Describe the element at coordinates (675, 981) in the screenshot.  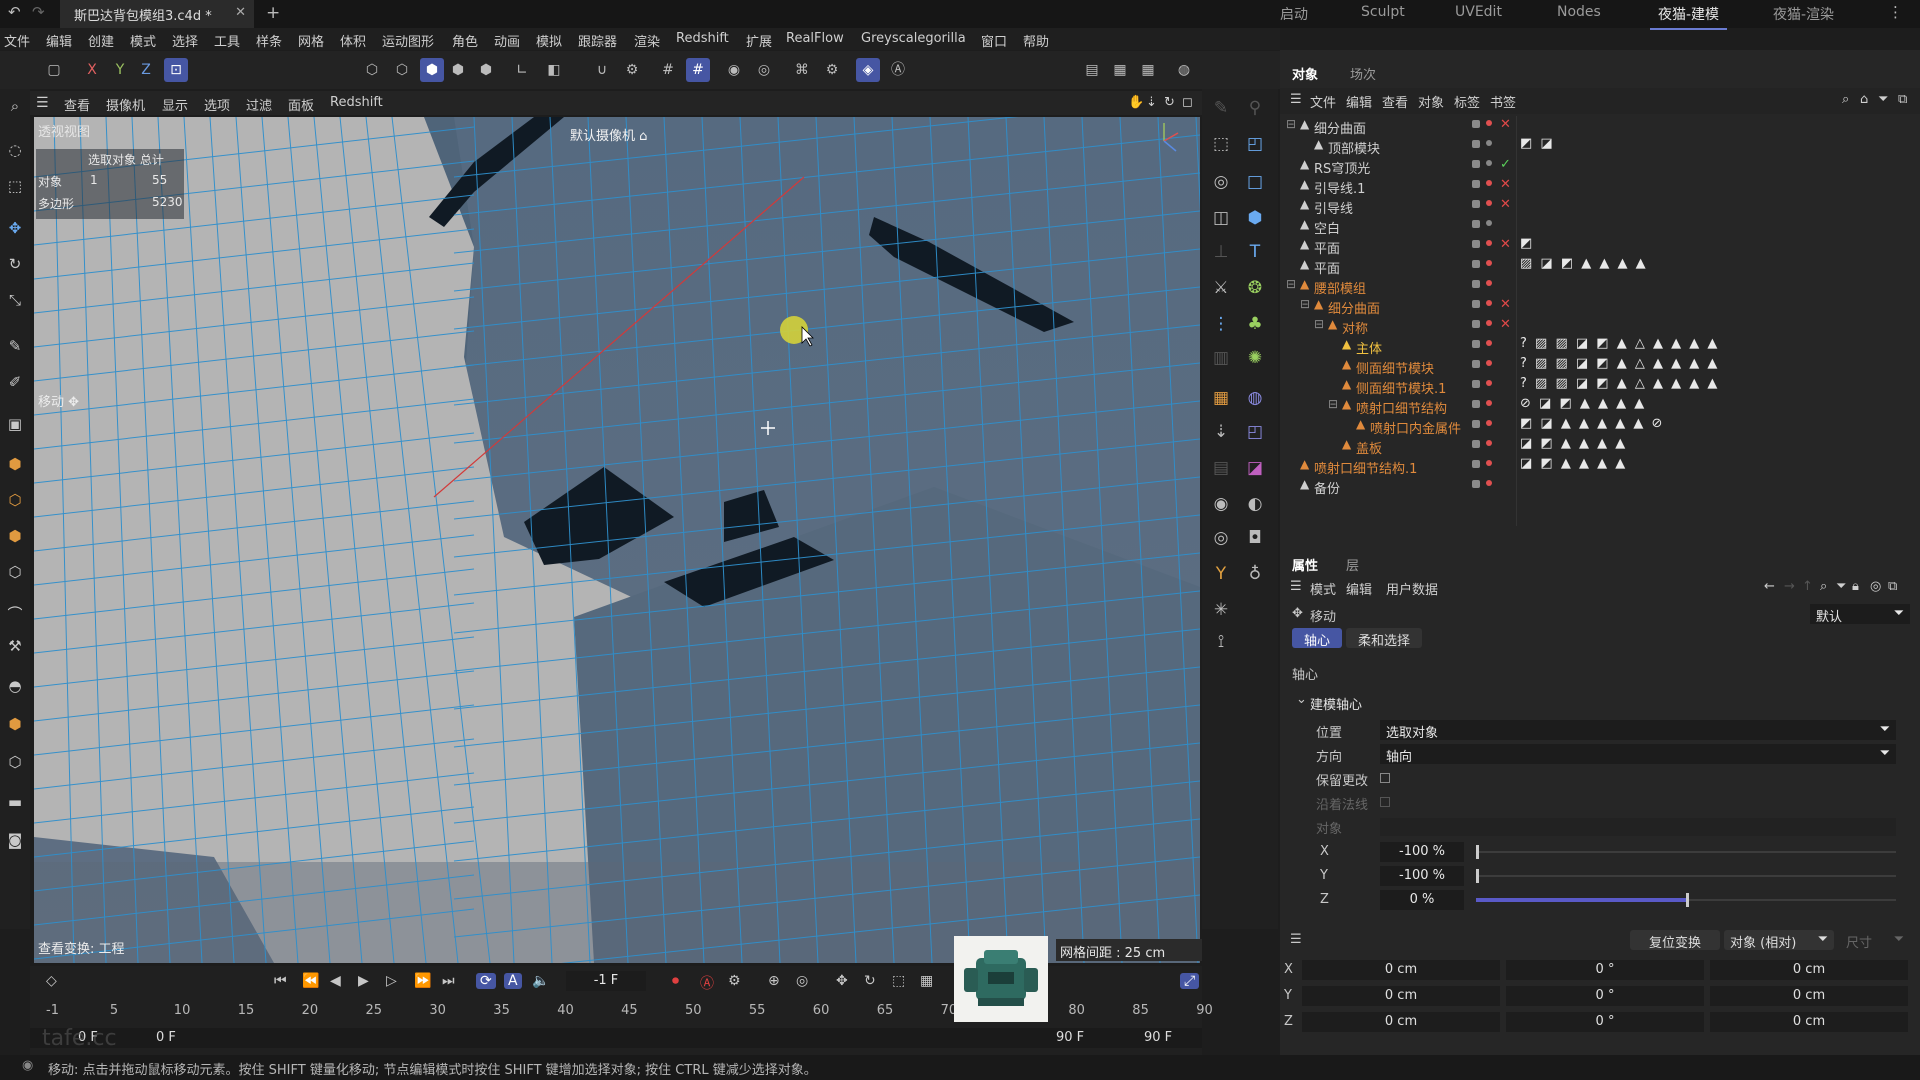
I see `record-icon: ⏺` at that location.